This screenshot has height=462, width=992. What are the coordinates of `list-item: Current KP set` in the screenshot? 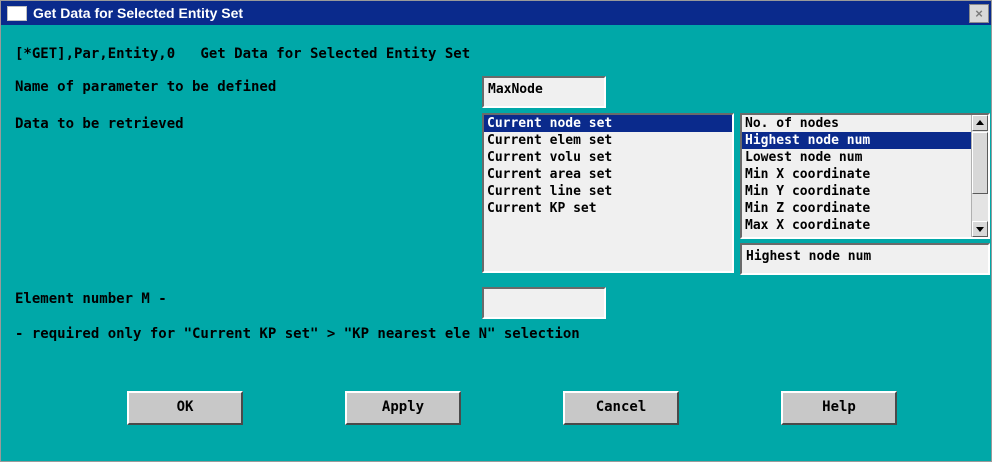 It's located at (608, 208).